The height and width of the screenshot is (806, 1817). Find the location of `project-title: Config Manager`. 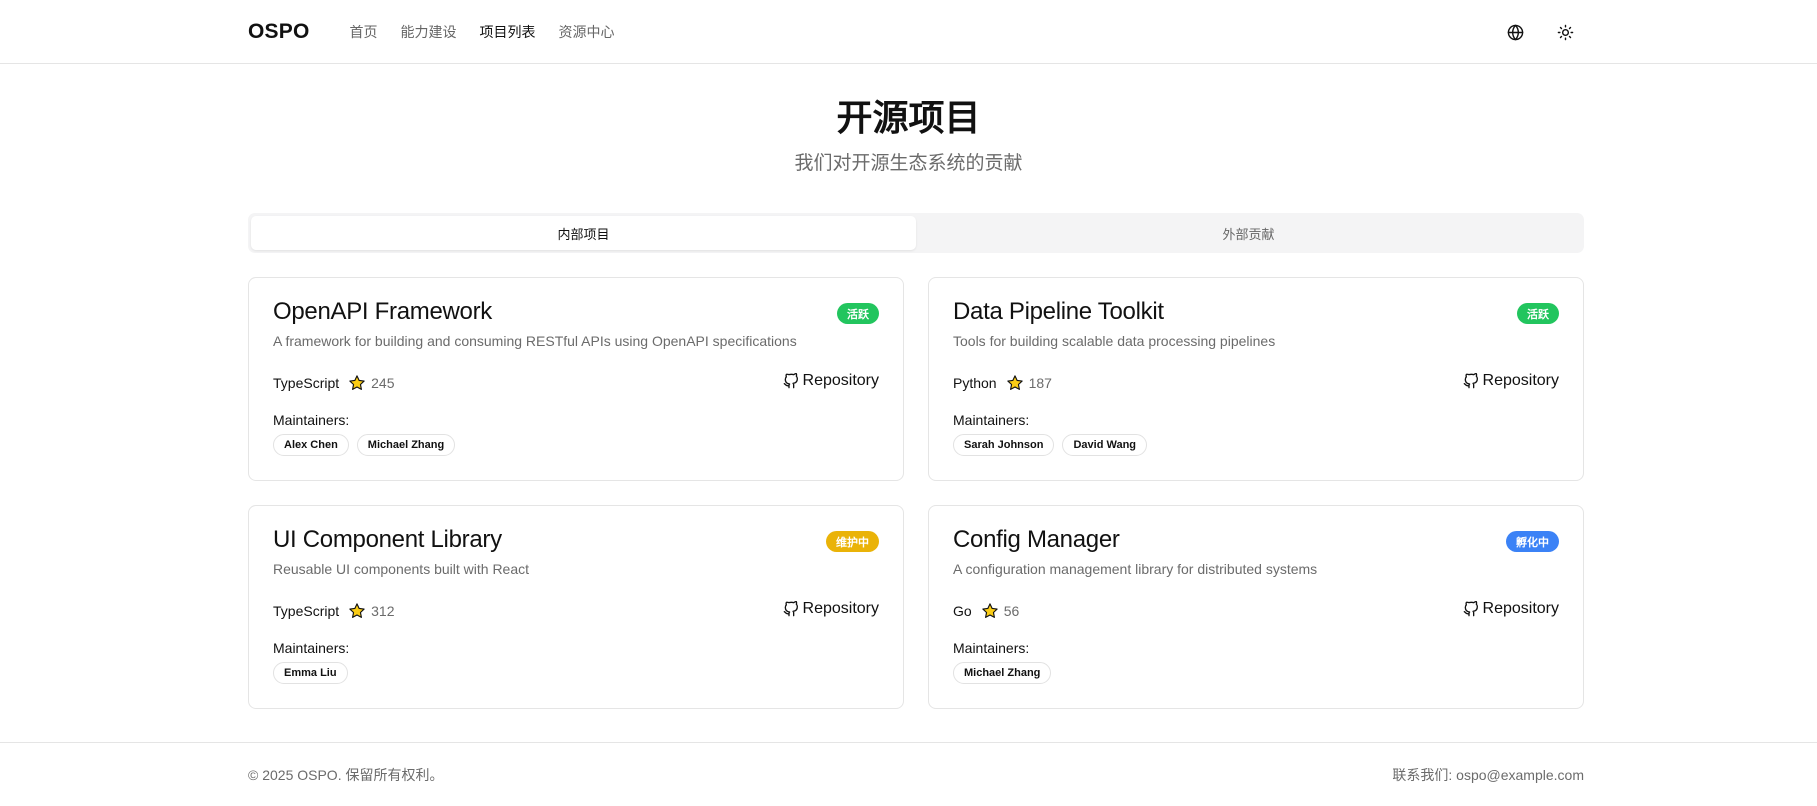

project-title: Config Manager is located at coordinates (1036, 539).